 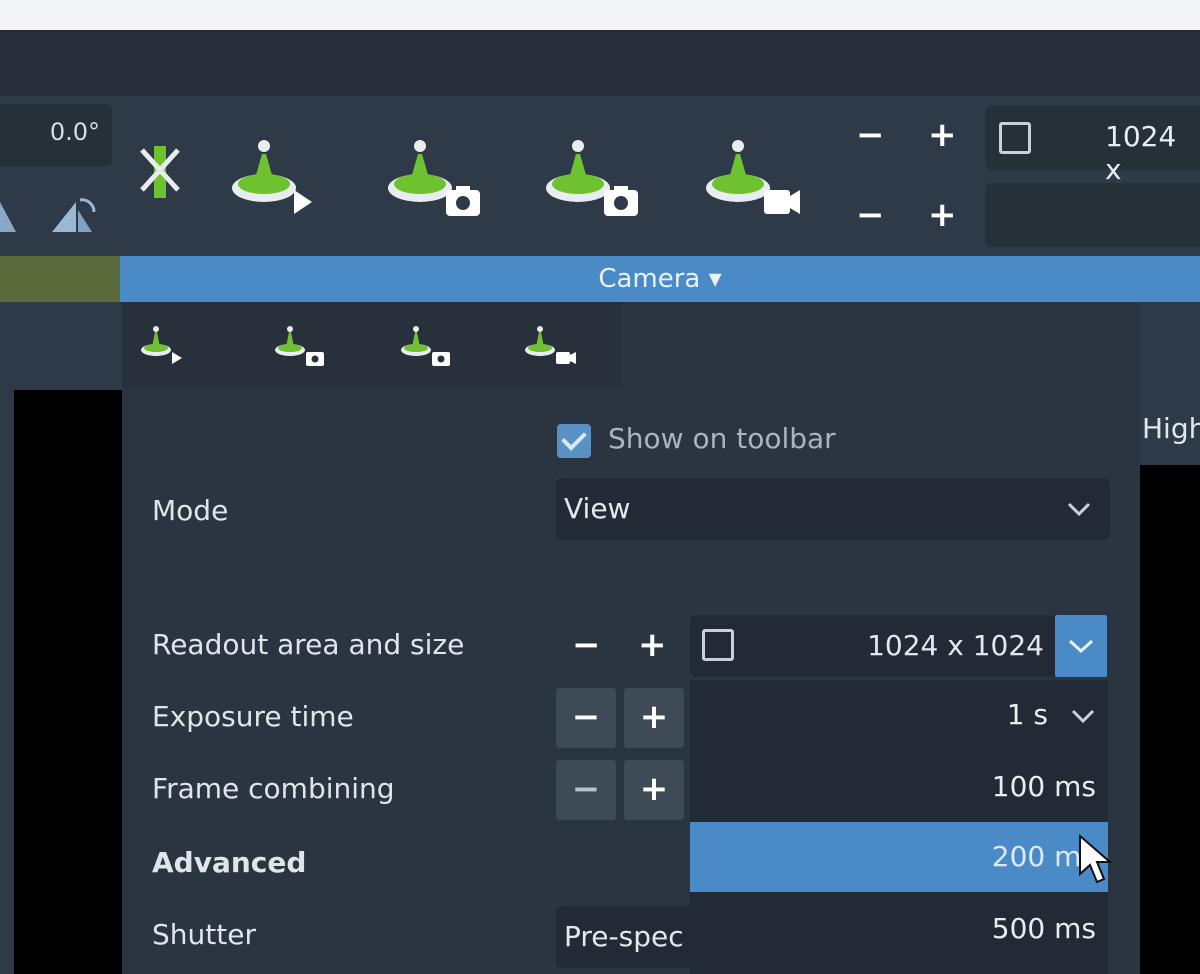 I want to click on exposure-current-value: 1 s, so click(x=899, y=715).